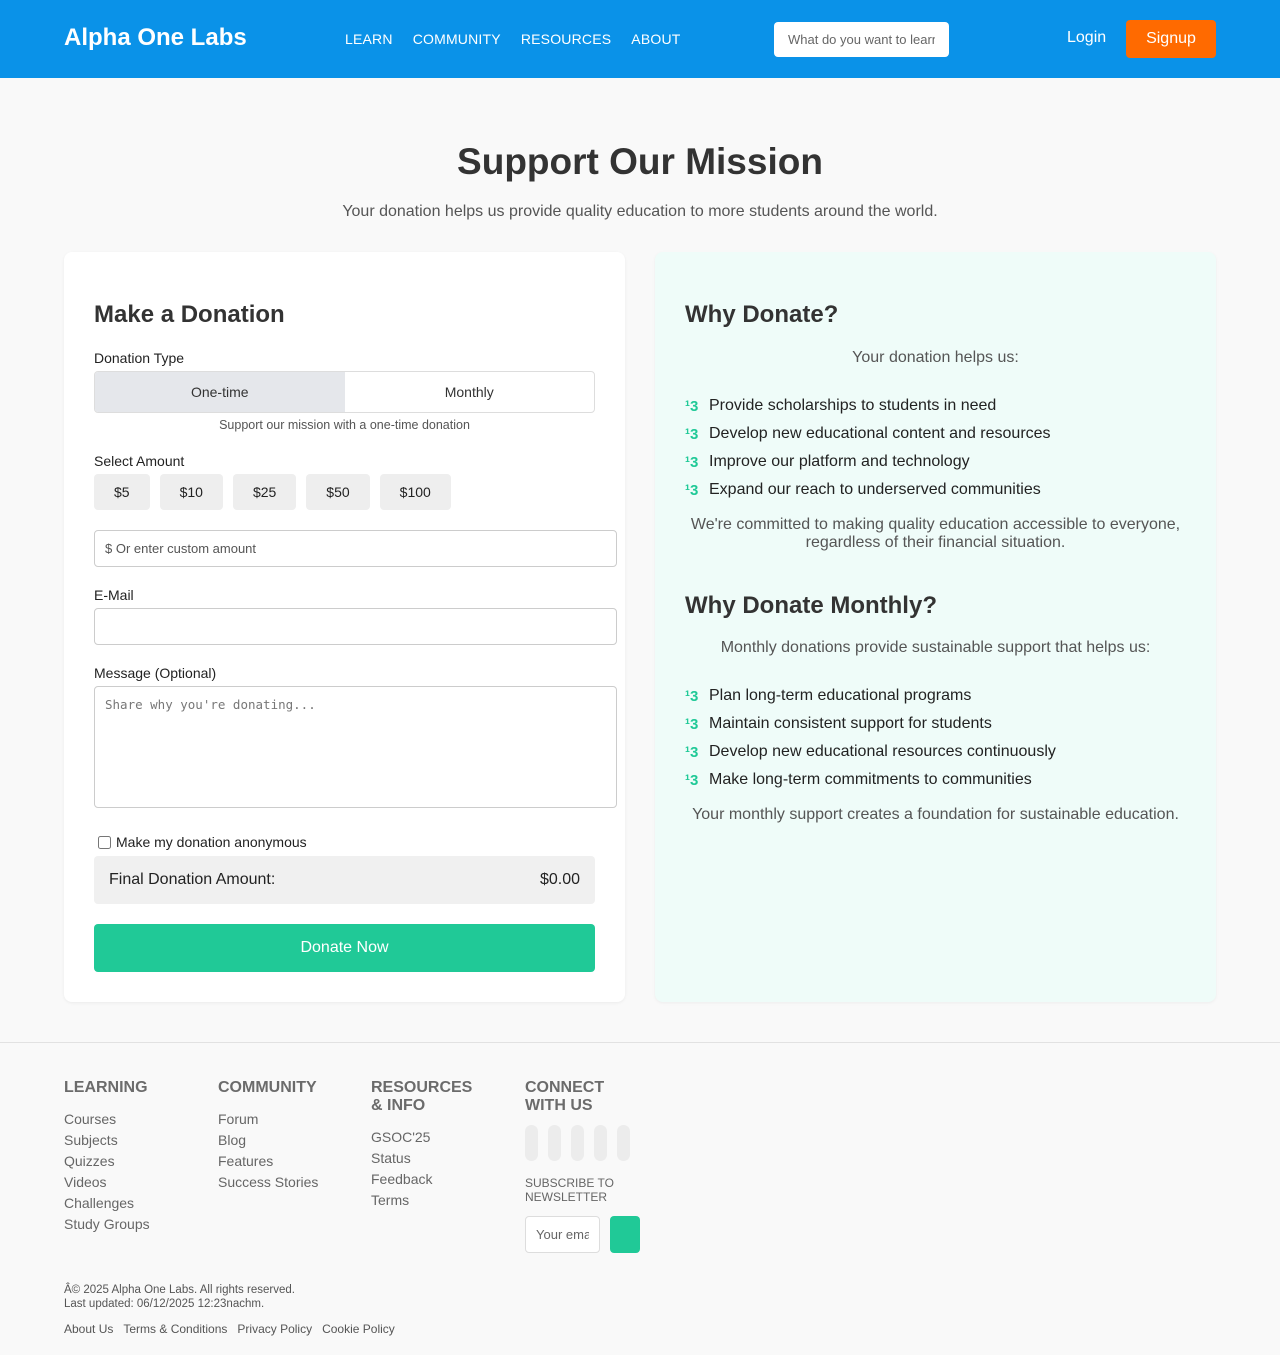 The image size is (1280, 1355). What do you see at coordinates (562, 1234) in the screenshot?
I see `newsletter-email-input` at bounding box center [562, 1234].